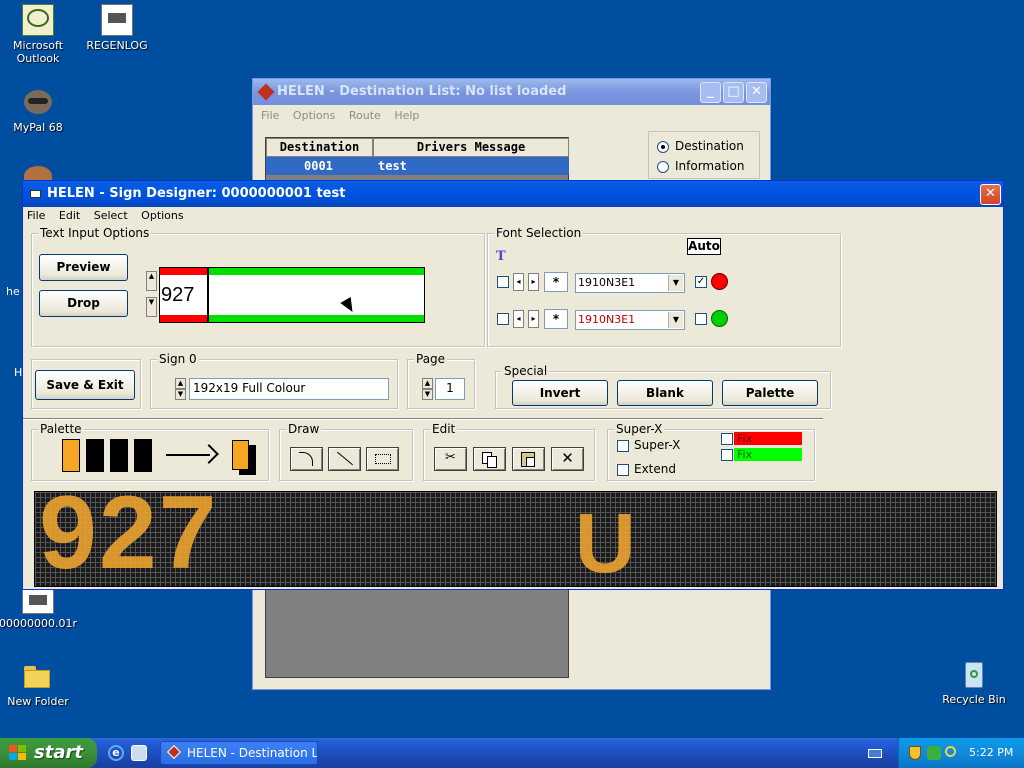 This screenshot has width=1024, height=768. Describe the element at coordinates (665, 393) in the screenshot. I see `blank-button: Blank` at that location.